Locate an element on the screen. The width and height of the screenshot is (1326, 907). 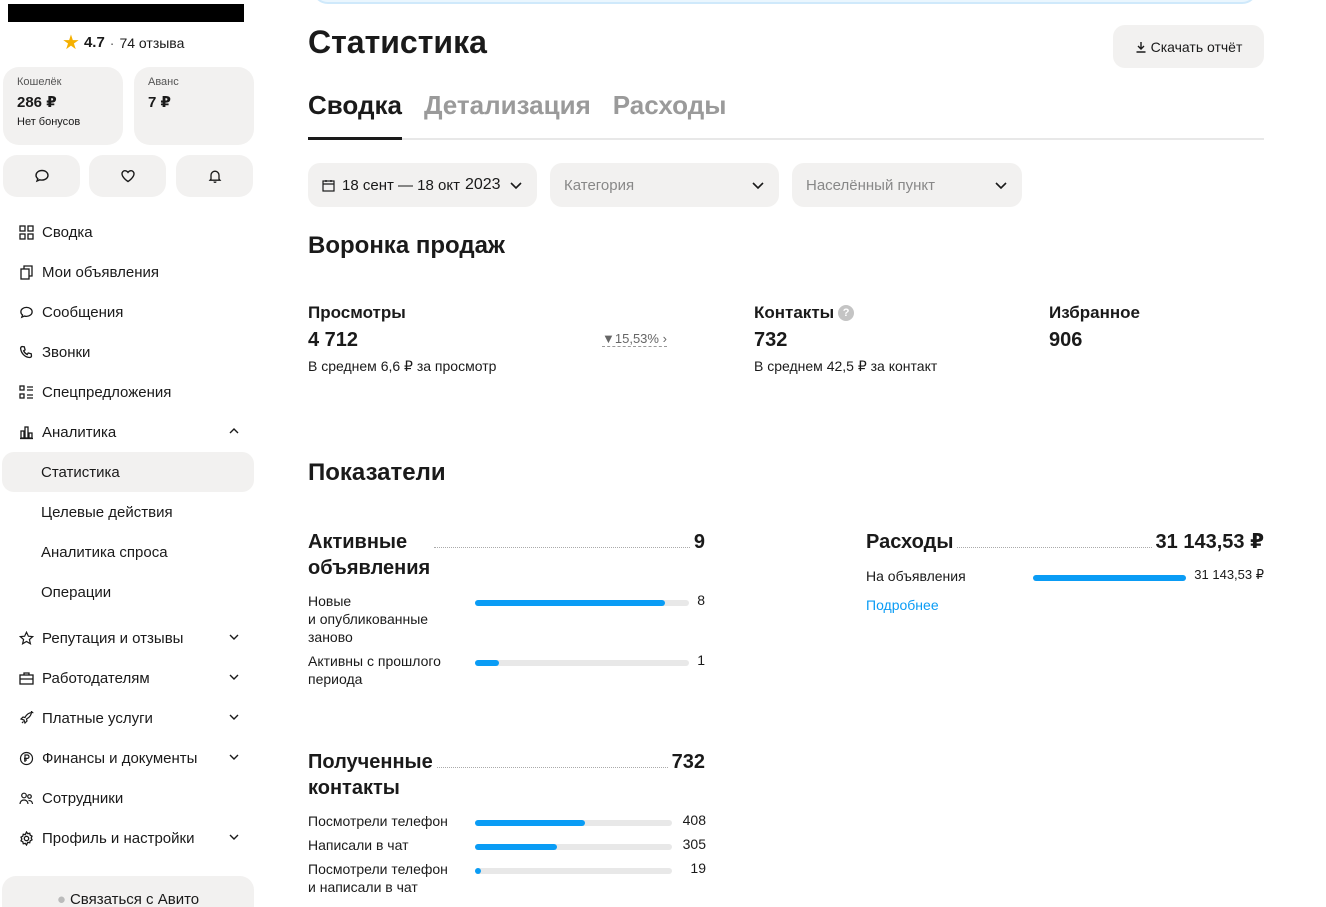
sidebar-item-demand: Аналитика спроса is located at coordinates (131, 552).